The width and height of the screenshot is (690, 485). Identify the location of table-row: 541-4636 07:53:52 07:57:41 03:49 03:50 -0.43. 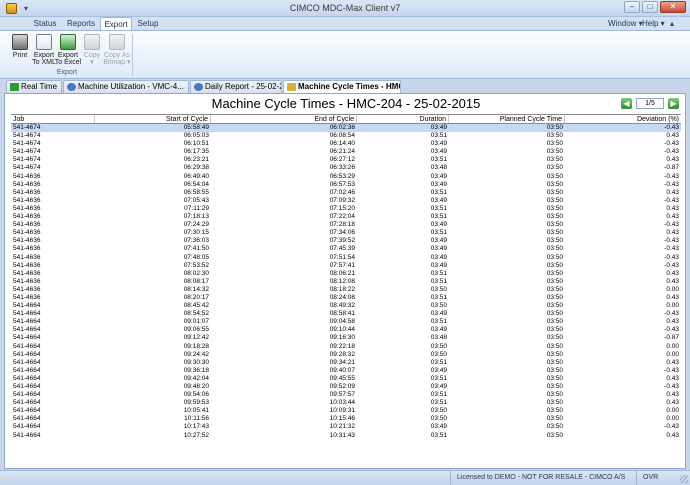
(346, 266).